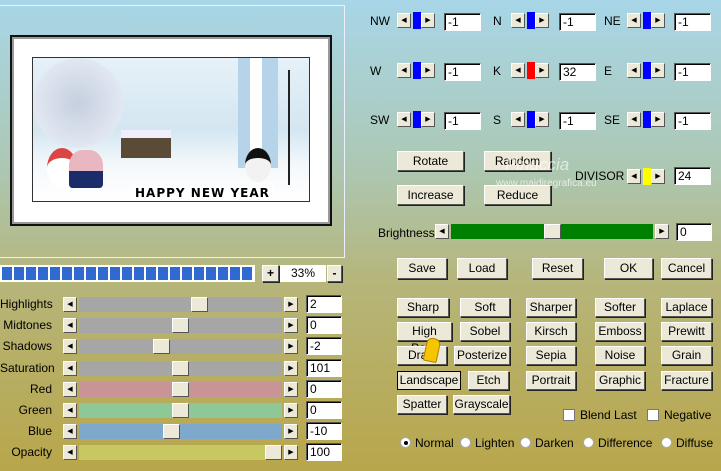  What do you see at coordinates (692, 72) in the screenshot?
I see `matrix-field-e: -1` at bounding box center [692, 72].